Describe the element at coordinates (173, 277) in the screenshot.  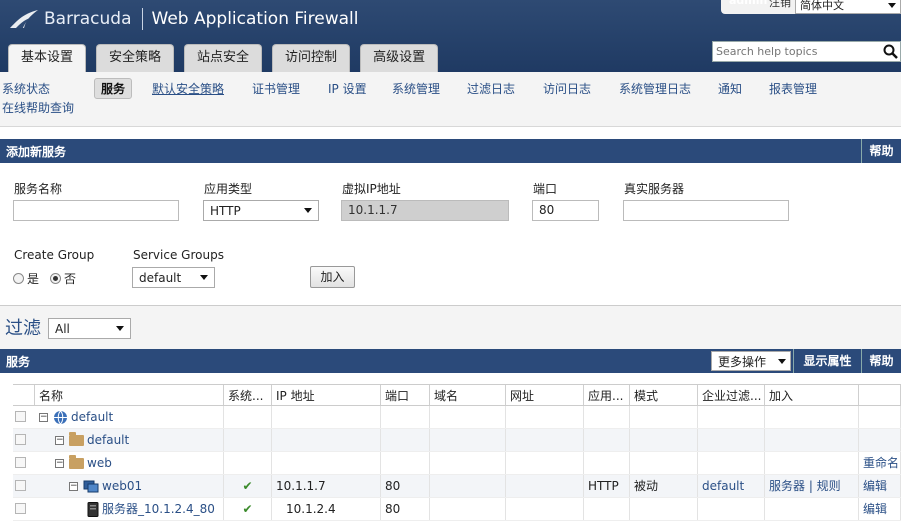
I see `service-groups-select: default` at that location.